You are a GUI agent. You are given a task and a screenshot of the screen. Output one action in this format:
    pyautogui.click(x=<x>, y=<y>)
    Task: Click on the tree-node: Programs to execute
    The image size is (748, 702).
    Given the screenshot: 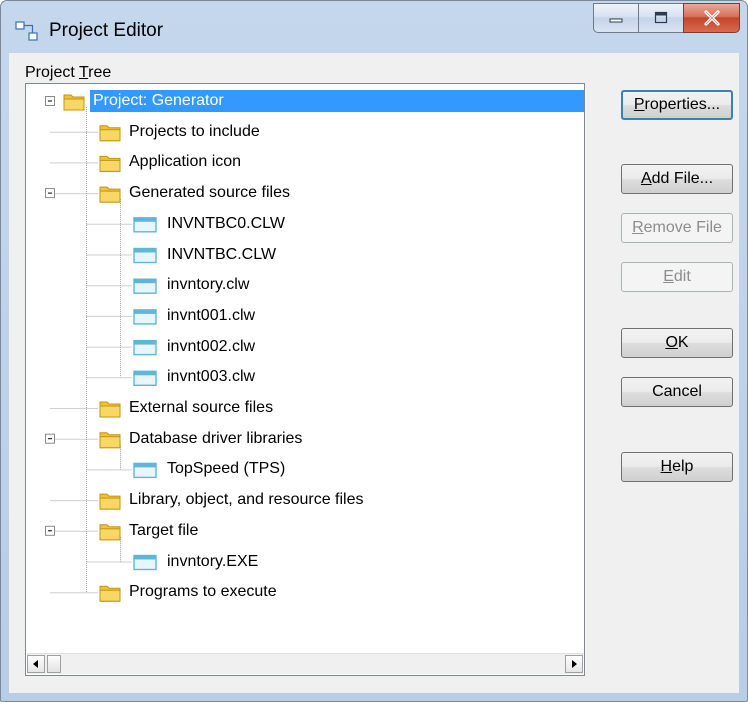 What is the action you would take?
    pyautogui.click(x=203, y=592)
    